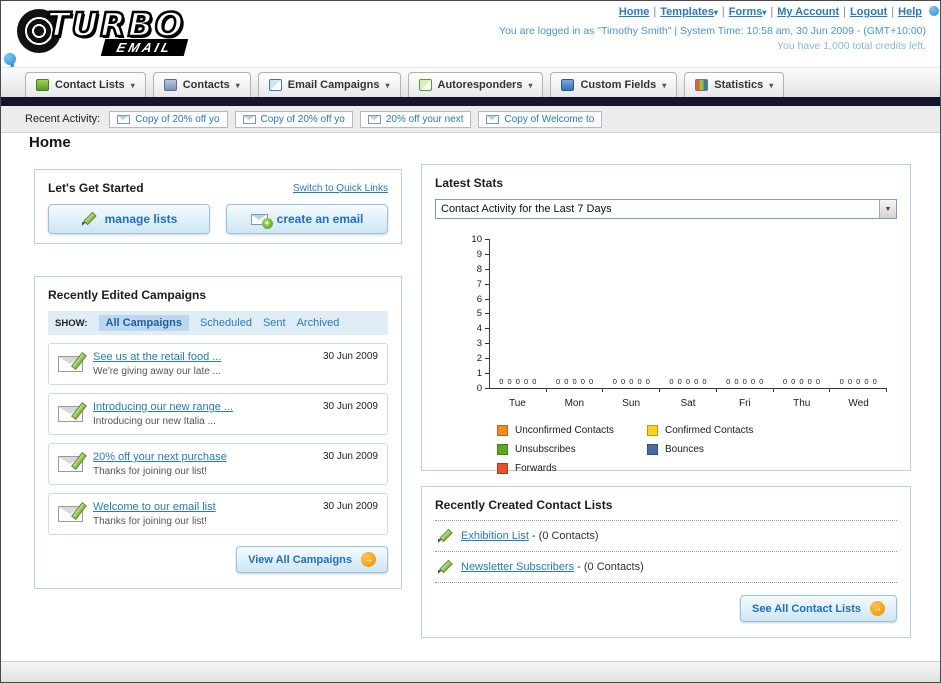  I want to click on nav-link-help: Help, so click(910, 12).